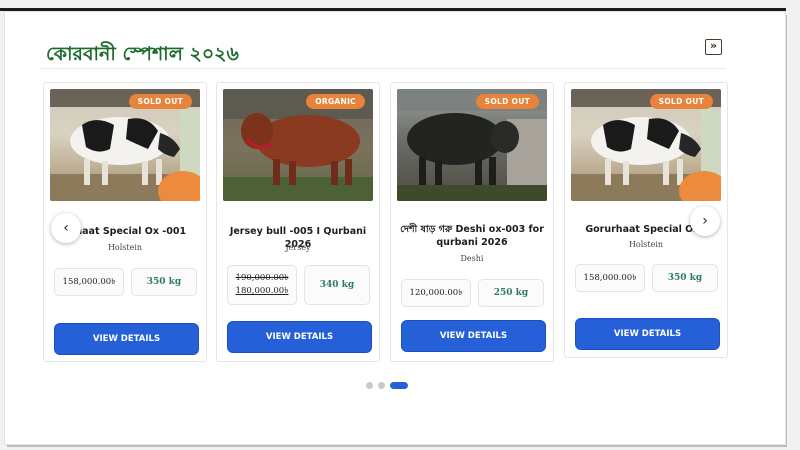 This screenshot has width=800, height=450. Describe the element at coordinates (713, 47) in the screenshot. I see `double-chevron-right-icon: »` at that location.